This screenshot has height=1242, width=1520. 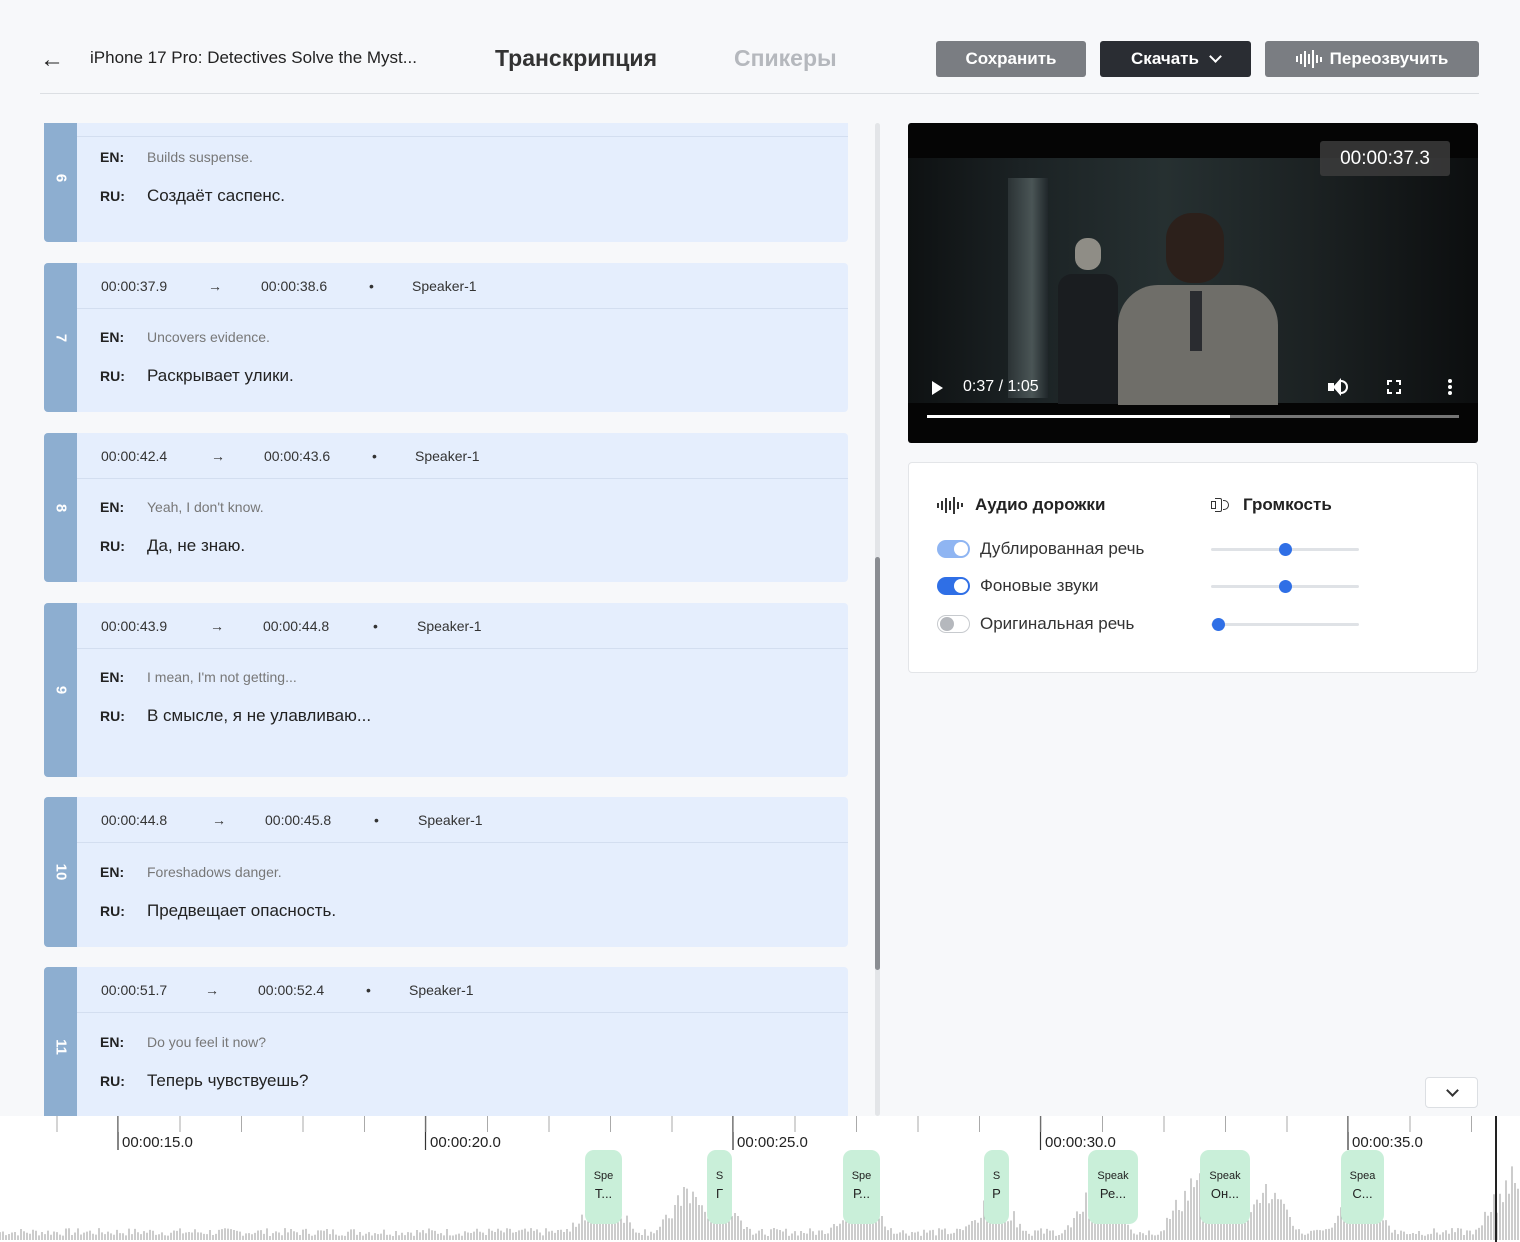 What do you see at coordinates (134, 456) in the screenshot?
I see `start-time: 00:00:42.4` at bounding box center [134, 456].